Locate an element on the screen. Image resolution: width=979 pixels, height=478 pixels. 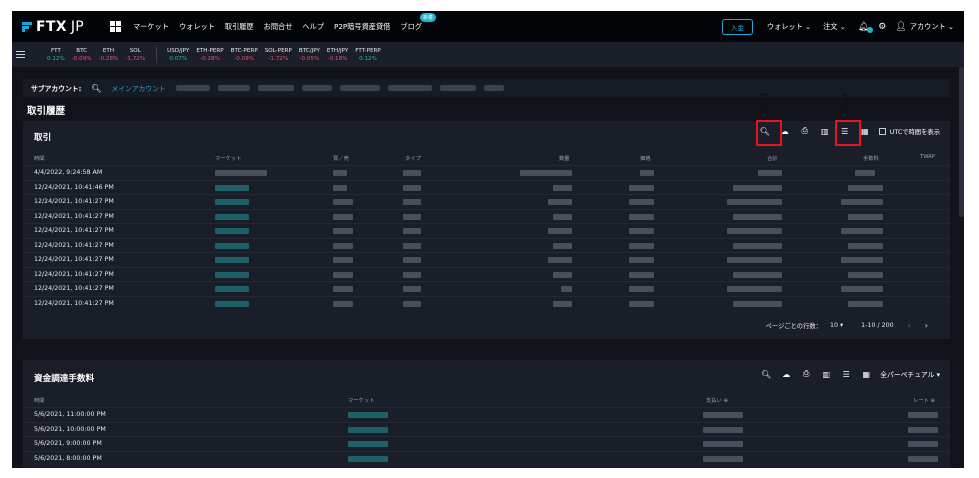
ticker-name: FTT-PERP is located at coordinates (368, 50).